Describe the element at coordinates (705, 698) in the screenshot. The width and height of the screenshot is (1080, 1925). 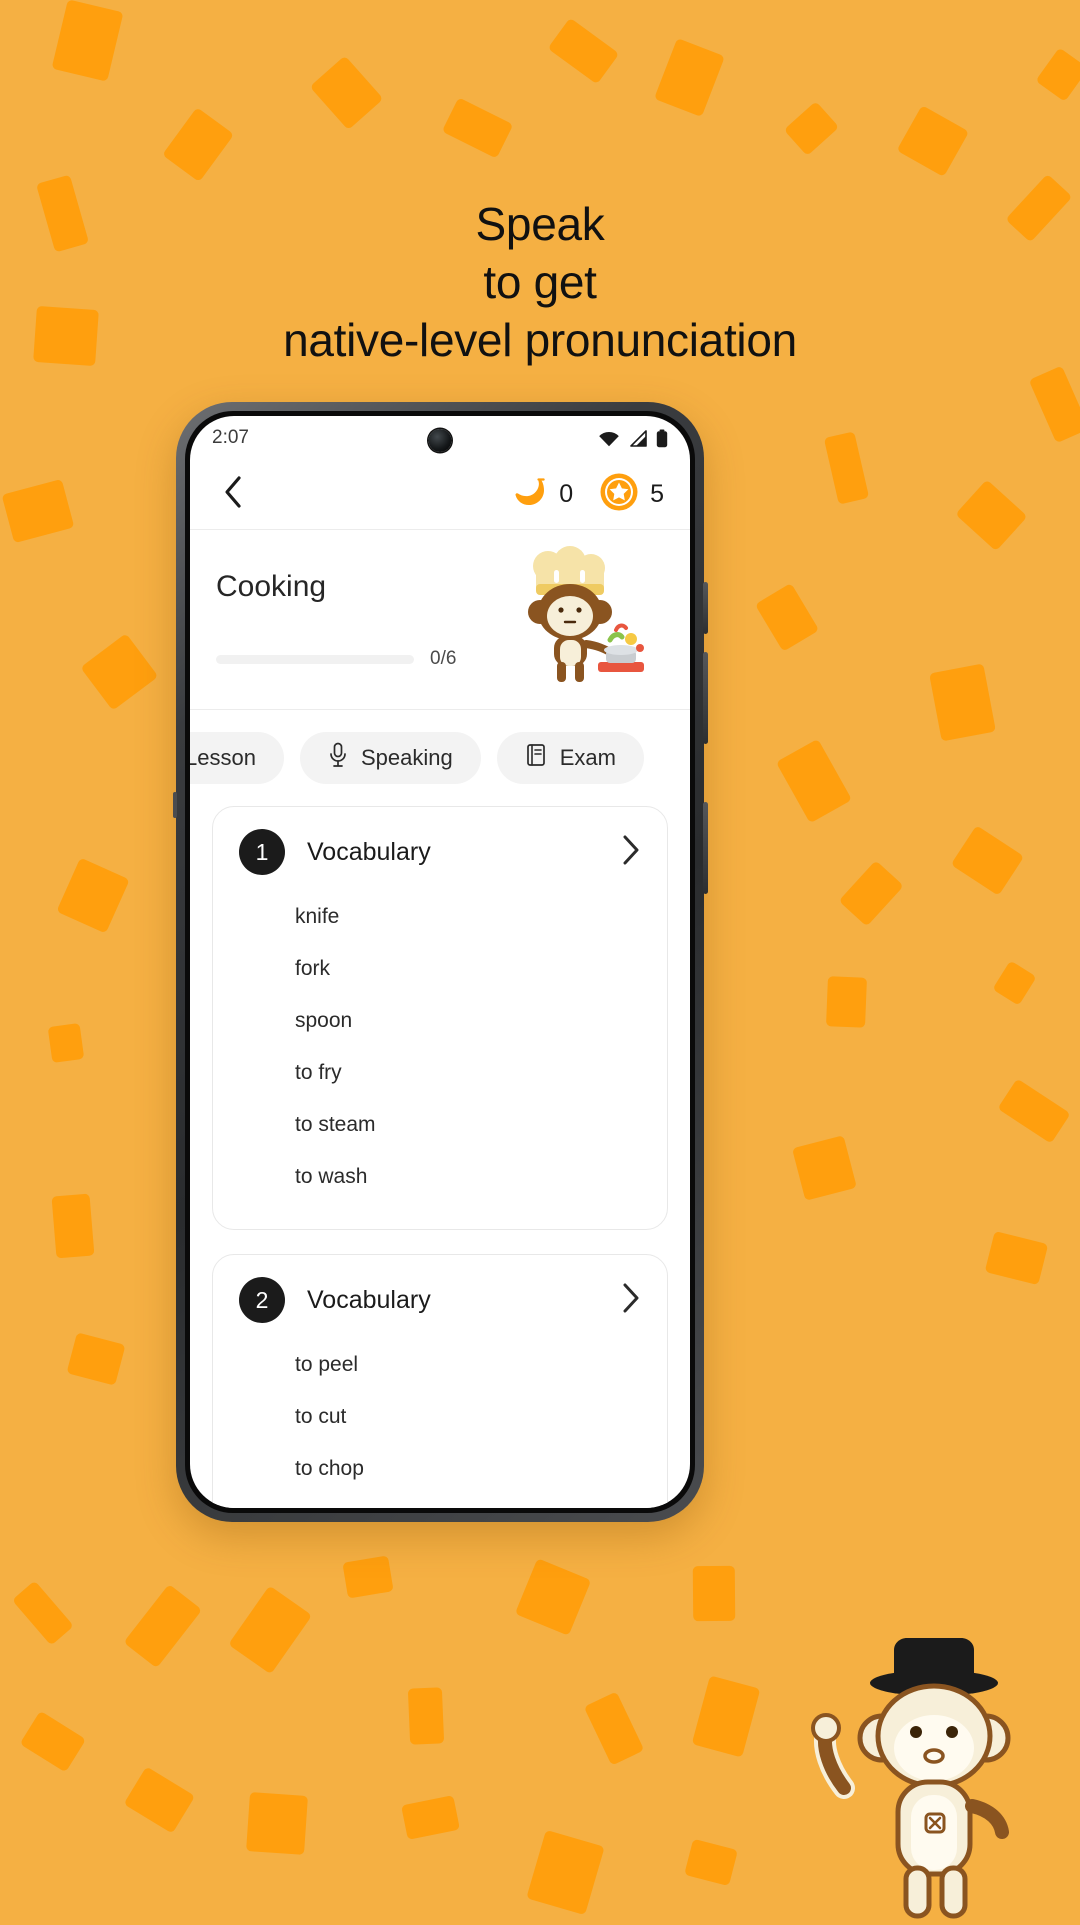
I see `phone-volume-down-button` at that location.